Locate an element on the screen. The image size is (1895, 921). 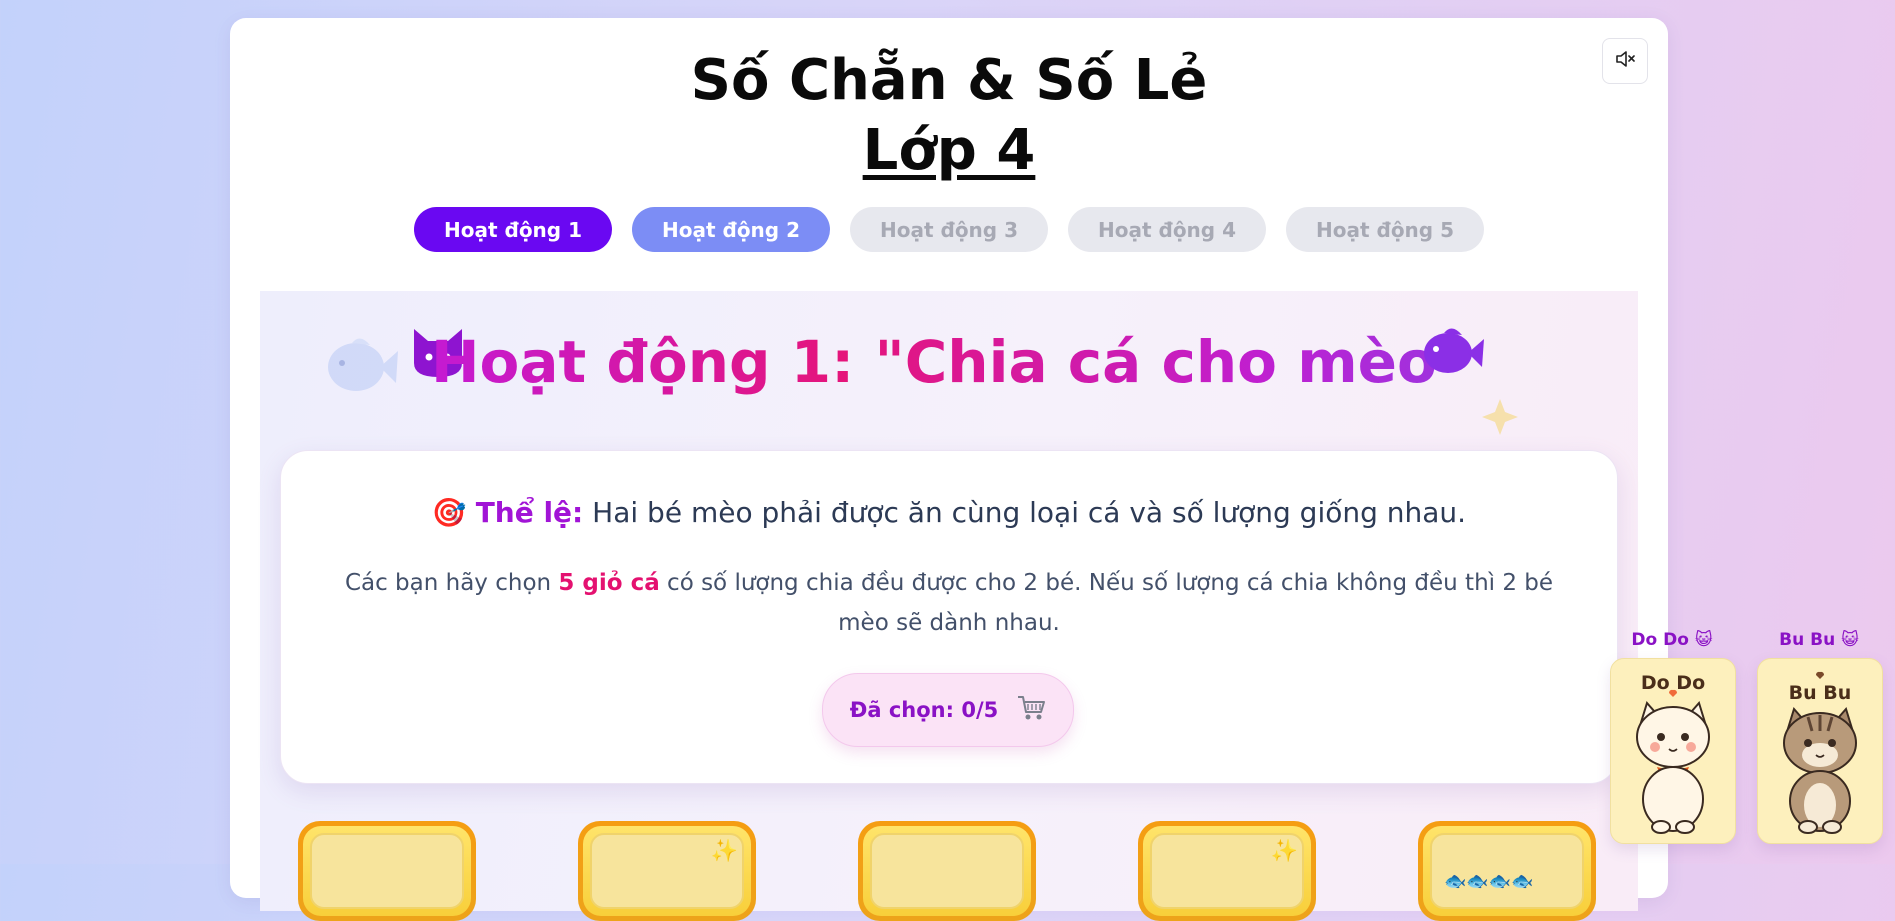
sparkle-icon is located at coordinates (1500, 417).